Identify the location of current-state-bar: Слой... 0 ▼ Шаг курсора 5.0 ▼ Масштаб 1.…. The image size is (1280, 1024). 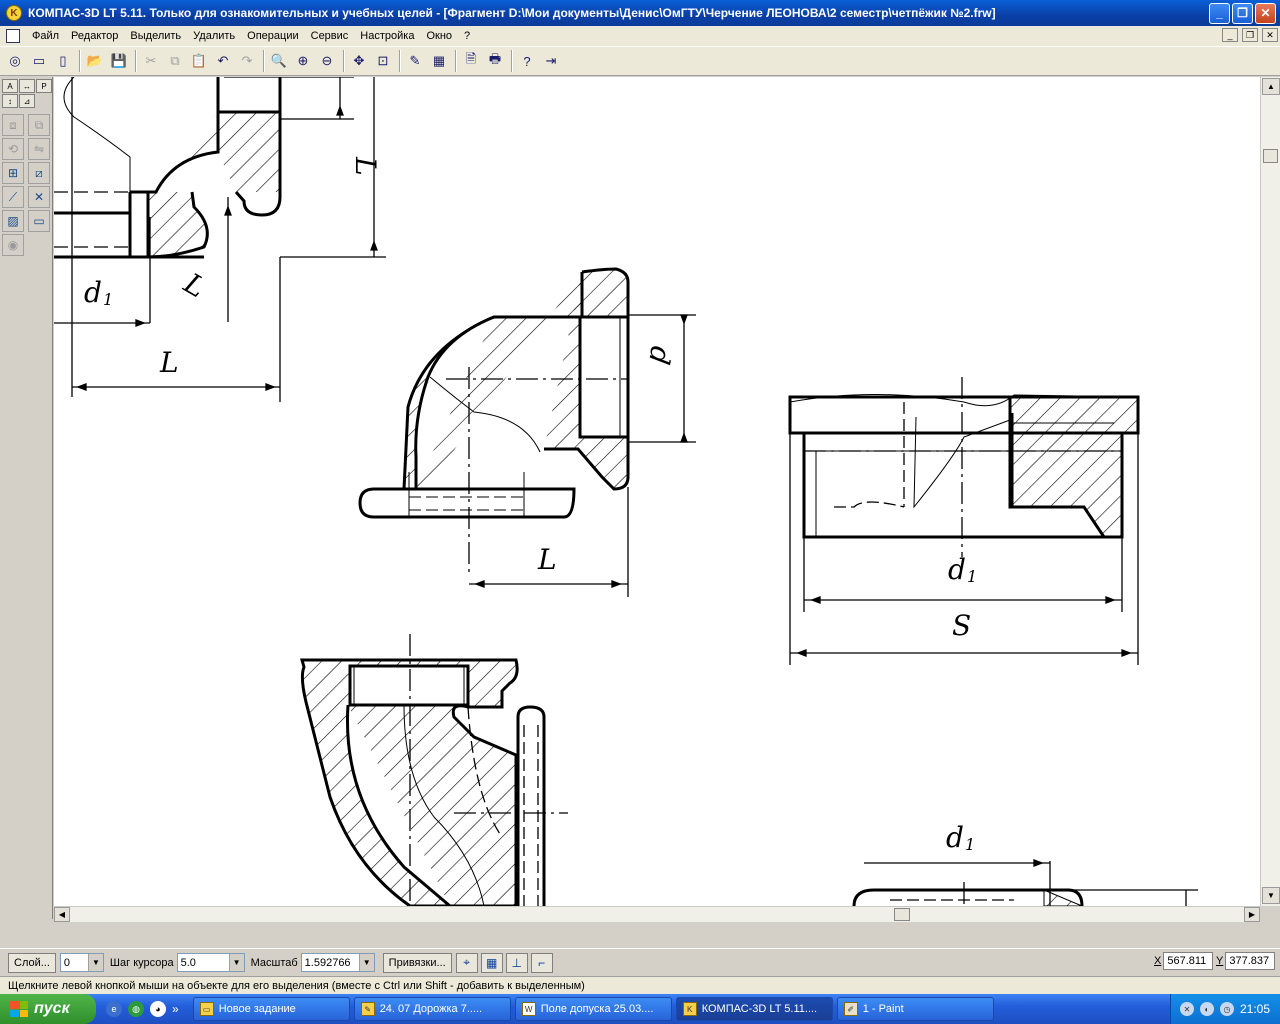
(640, 962).